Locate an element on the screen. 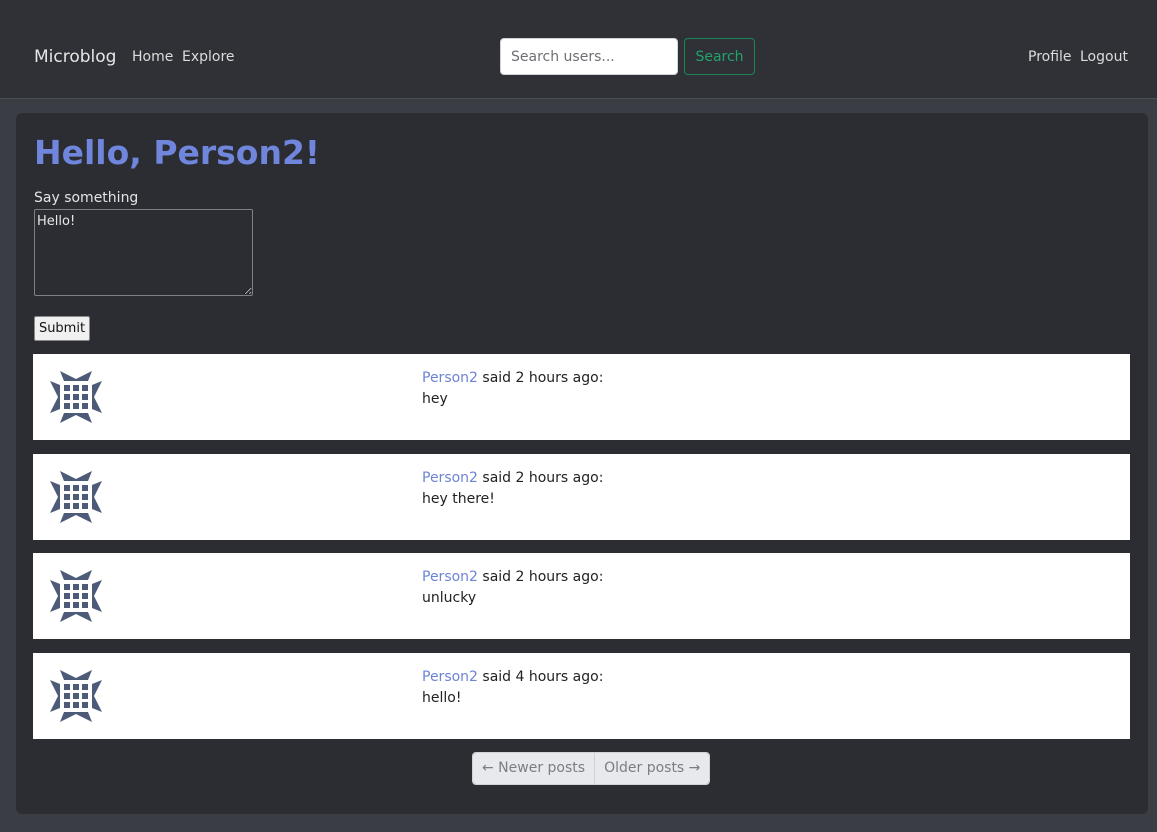 The height and width of the screenshot is (832, 1157). post-item: Person2 said 4 hours ago: hello! is located at coordinates (581, 696).